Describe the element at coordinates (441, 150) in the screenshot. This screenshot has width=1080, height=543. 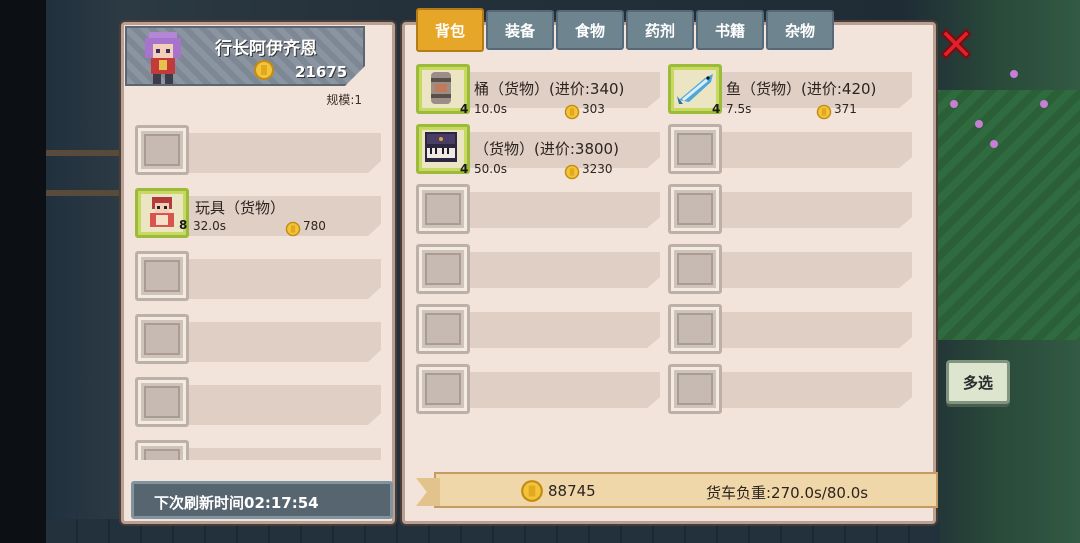
I see `piano-icon` at that location.